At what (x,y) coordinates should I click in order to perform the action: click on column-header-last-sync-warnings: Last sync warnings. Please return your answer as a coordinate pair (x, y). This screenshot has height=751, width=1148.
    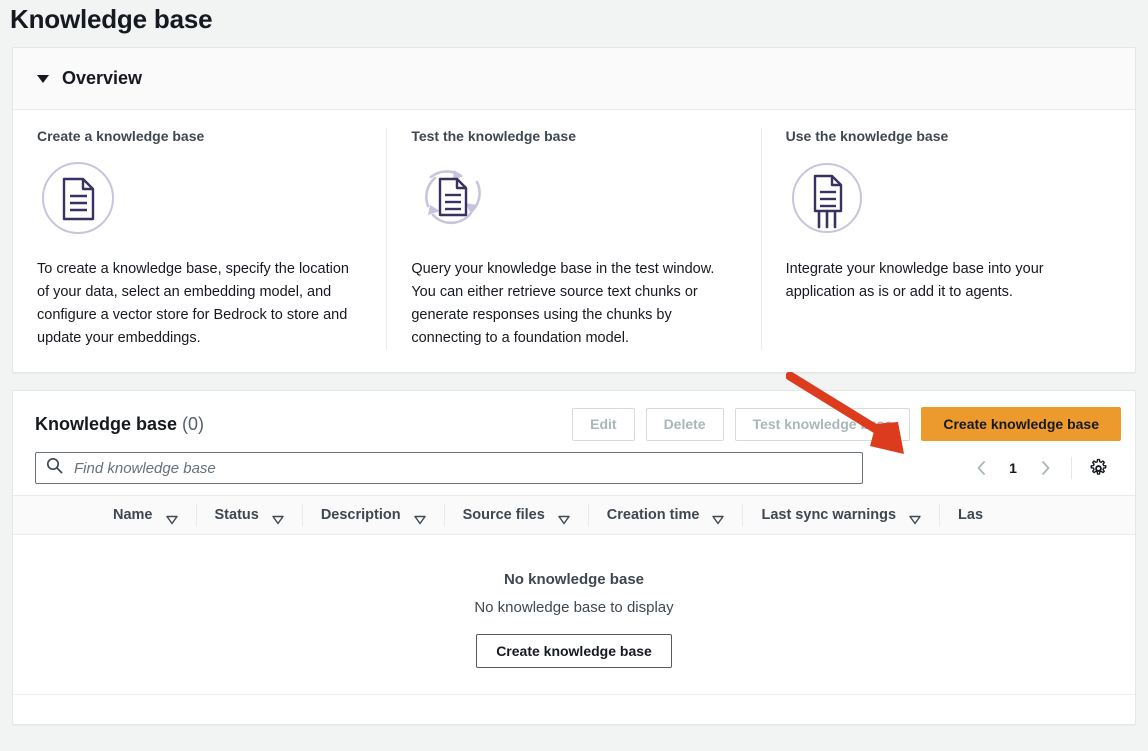
    Looking at the image, I should click on (840, 515).